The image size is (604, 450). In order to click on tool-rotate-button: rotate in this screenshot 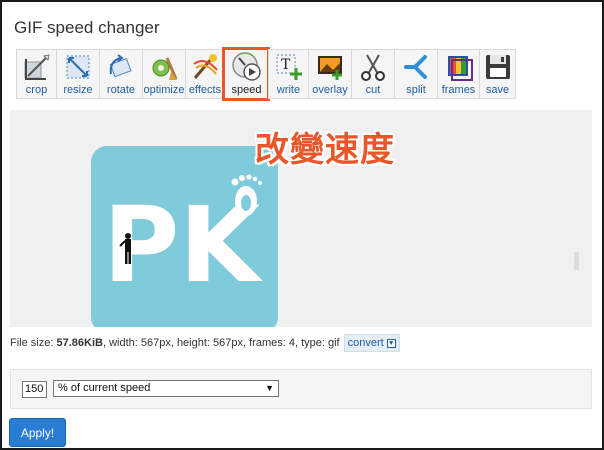, I will do `click(120, 74)`.